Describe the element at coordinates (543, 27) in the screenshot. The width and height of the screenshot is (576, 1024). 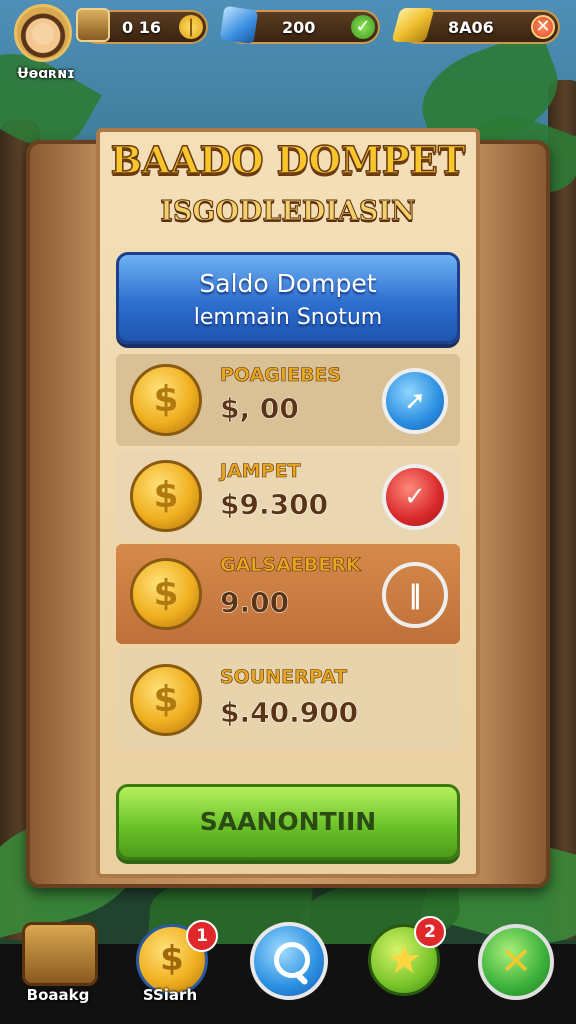
I see `close-button: ✕` at that location.